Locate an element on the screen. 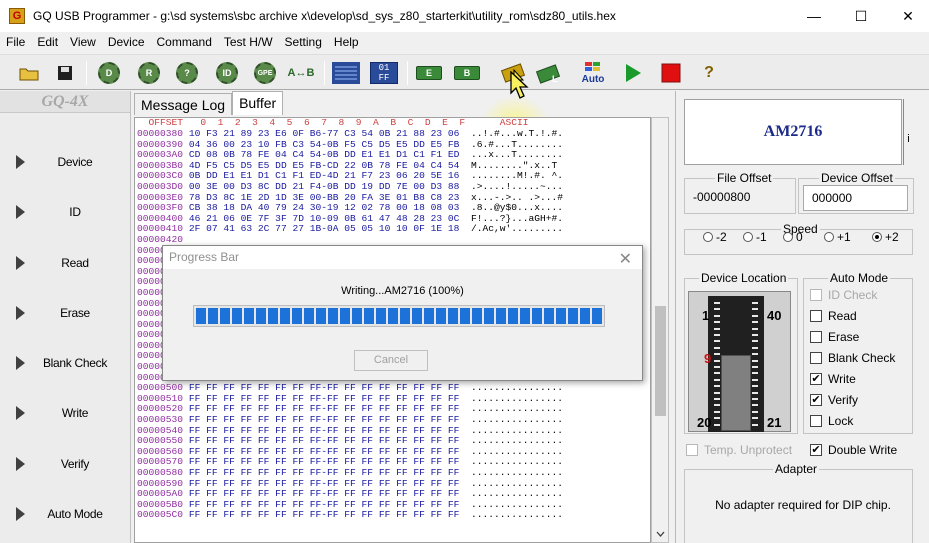  tab-message-log: Message Log is located at coordinates (183, 104).